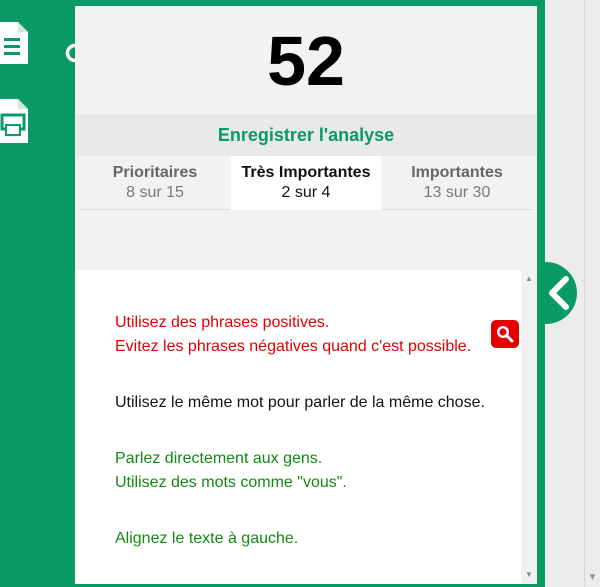  What do you see at coordinates (592, 577) in the screenshot?
I see `page-scroll-down-arrow: ▼` at bounding box center [592, 577].